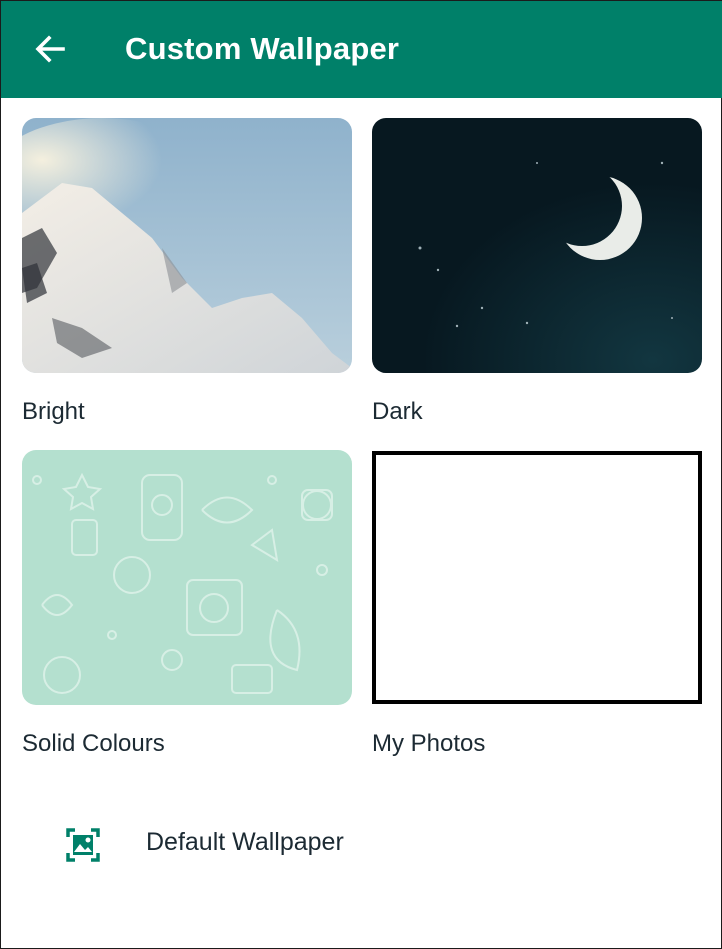  Describe the element at coordinates (537, 577) in the screenshot. I see `wallpaper-tile-my-photos` at that location.